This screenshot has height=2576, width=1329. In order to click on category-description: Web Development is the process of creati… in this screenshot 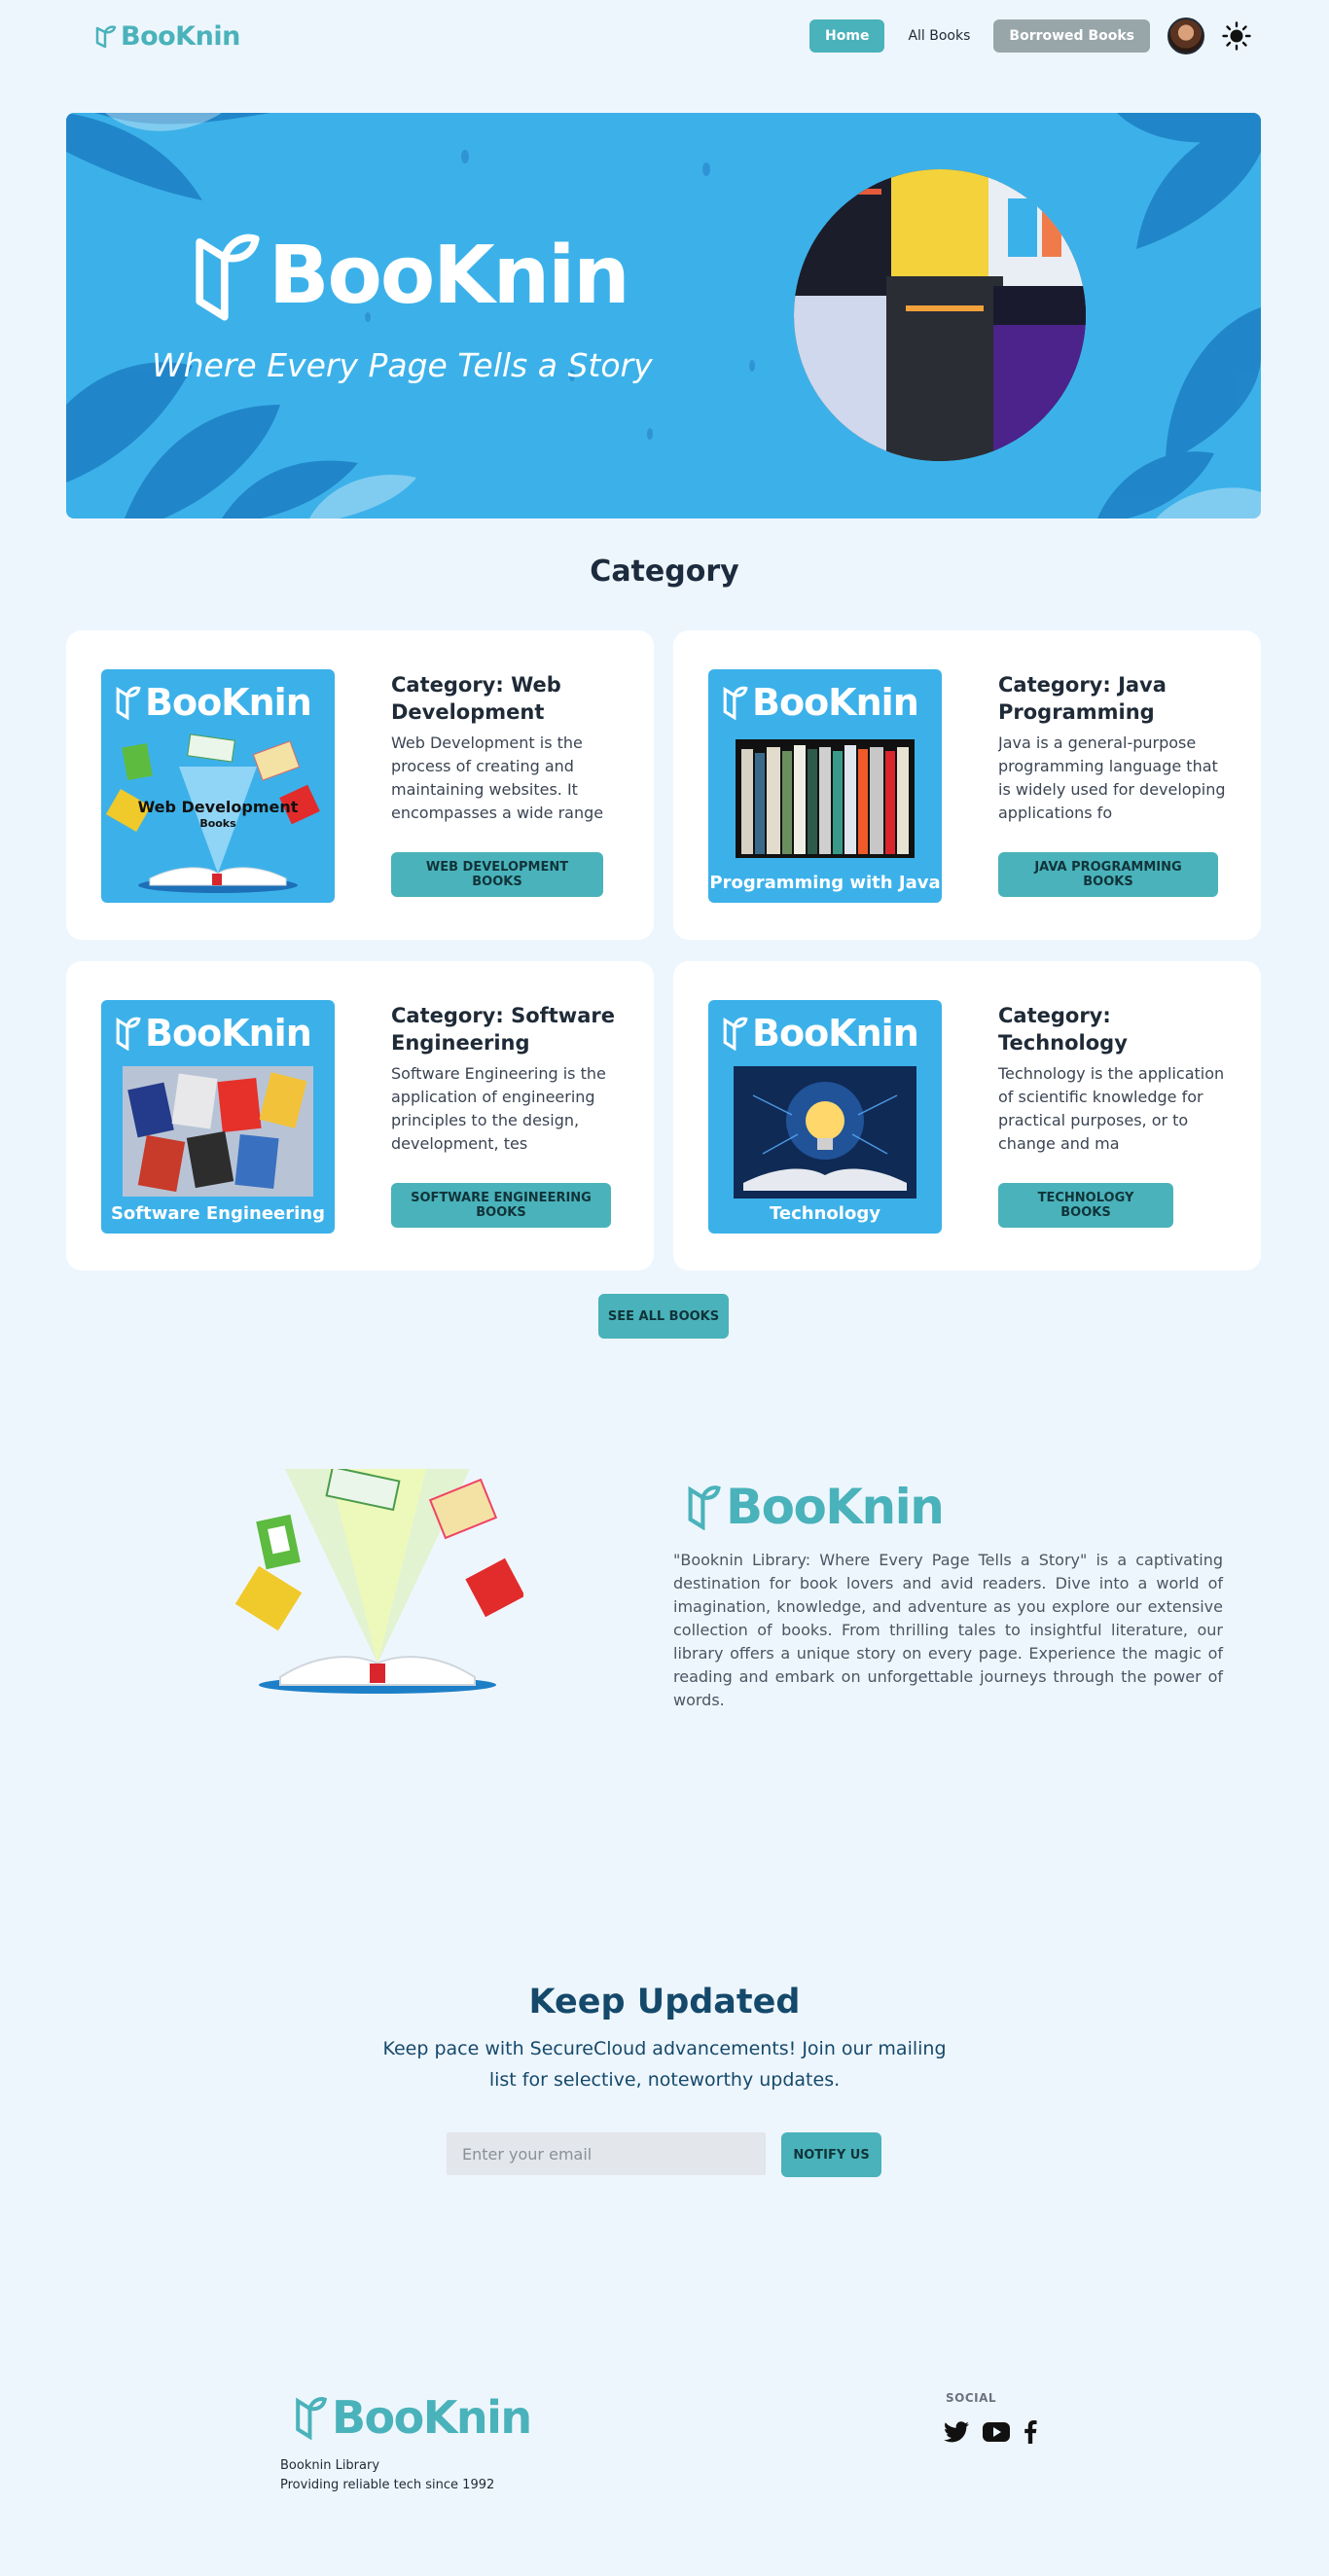, I will do `click(498, 777)`.